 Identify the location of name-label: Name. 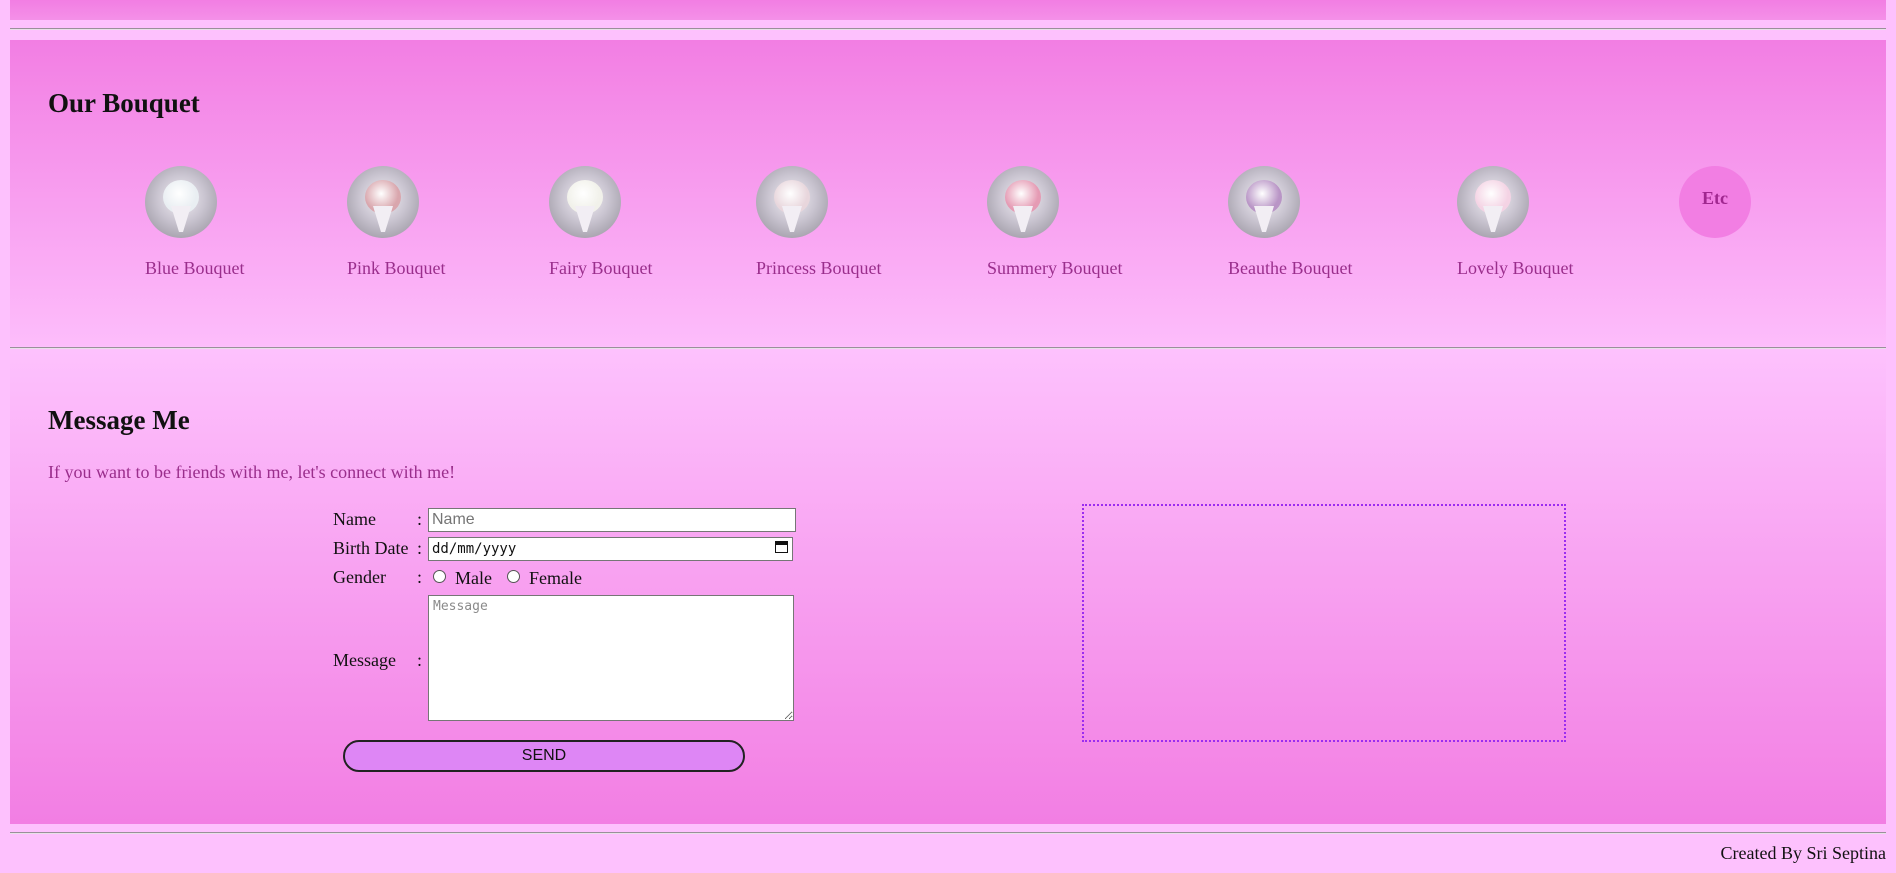
(354, 519).